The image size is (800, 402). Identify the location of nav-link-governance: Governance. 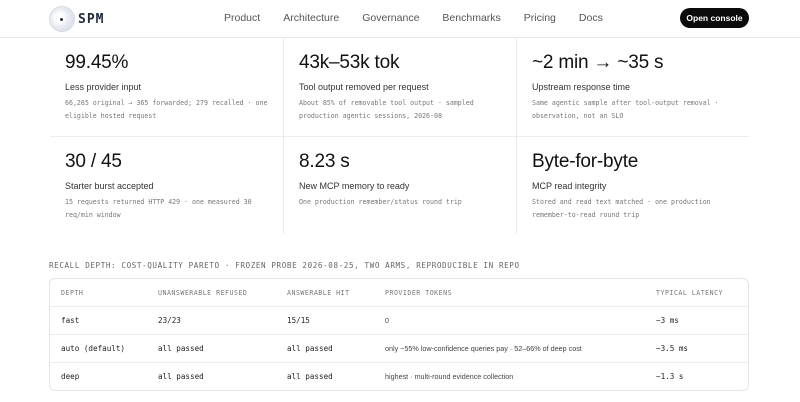
(390, 18).